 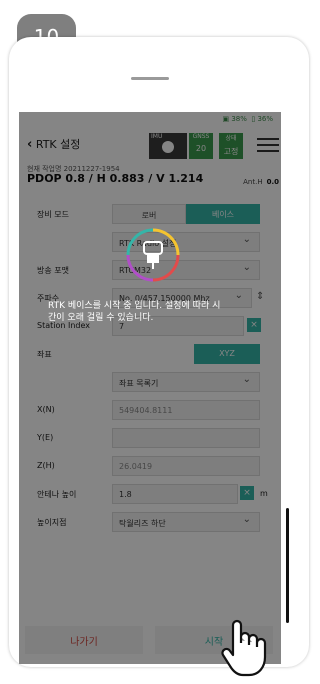 What do you see at coordinates (287, 565) in the screenshot?
I see `scrollbar` at bounding box center [287, 565].